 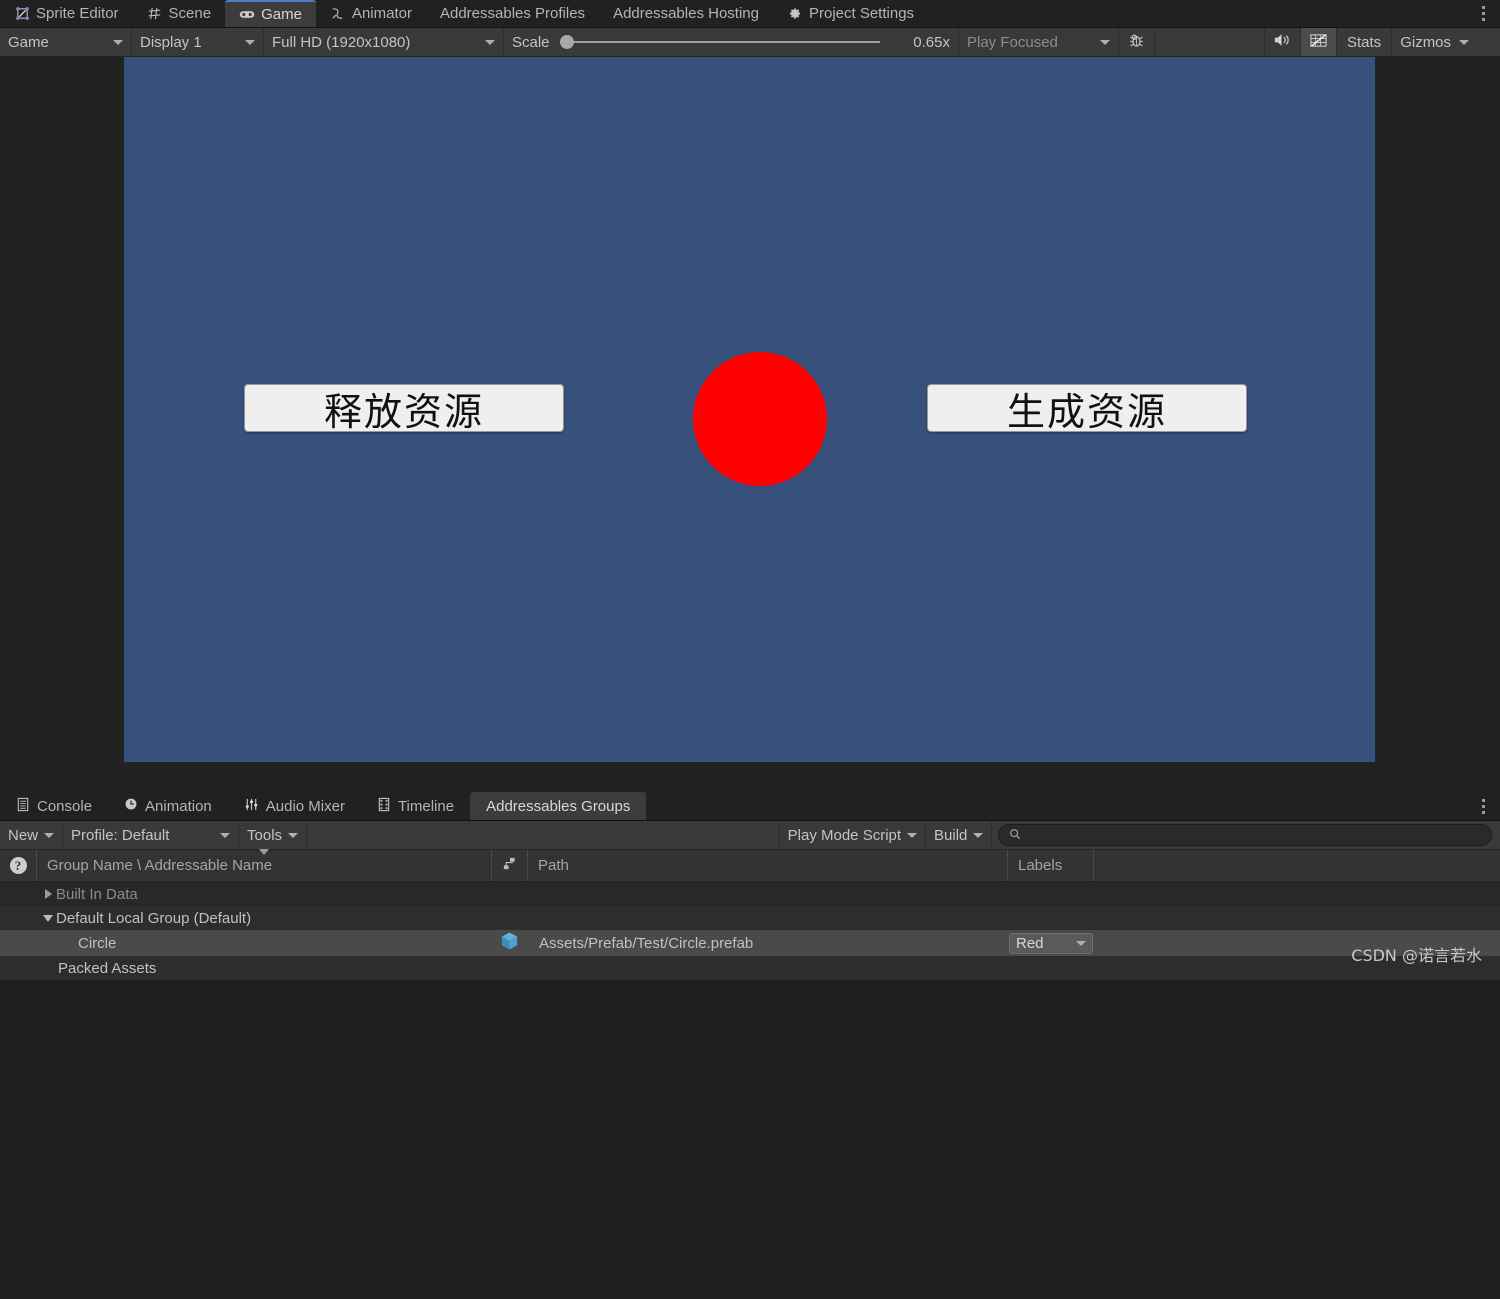 What do you see at coordinates (1087, 409) in the screenshot?
I see `spawn-resource-button: 生成资源` at bounding box center [1087, 409].